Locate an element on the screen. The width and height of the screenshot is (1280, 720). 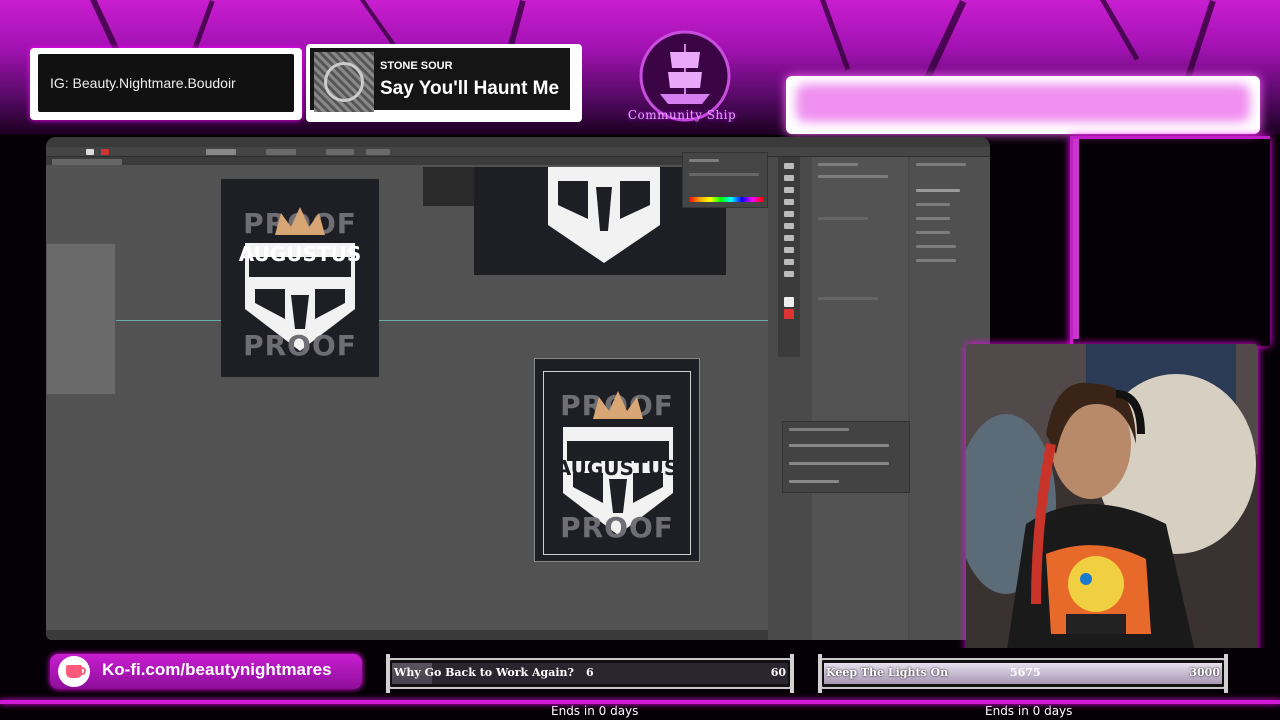
webcam-feed is located at coordinates (1112, 500).